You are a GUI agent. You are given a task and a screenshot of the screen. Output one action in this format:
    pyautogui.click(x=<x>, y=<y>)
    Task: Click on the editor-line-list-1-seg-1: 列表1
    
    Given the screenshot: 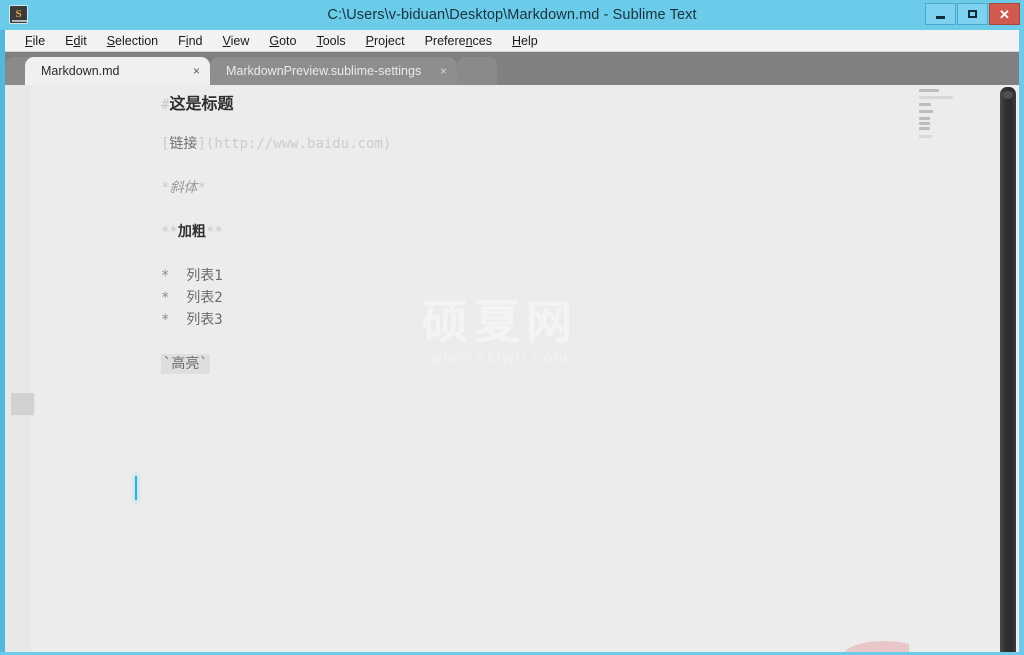 What is the action you would take?
    pyautogui.click(x=196, y=276)
    